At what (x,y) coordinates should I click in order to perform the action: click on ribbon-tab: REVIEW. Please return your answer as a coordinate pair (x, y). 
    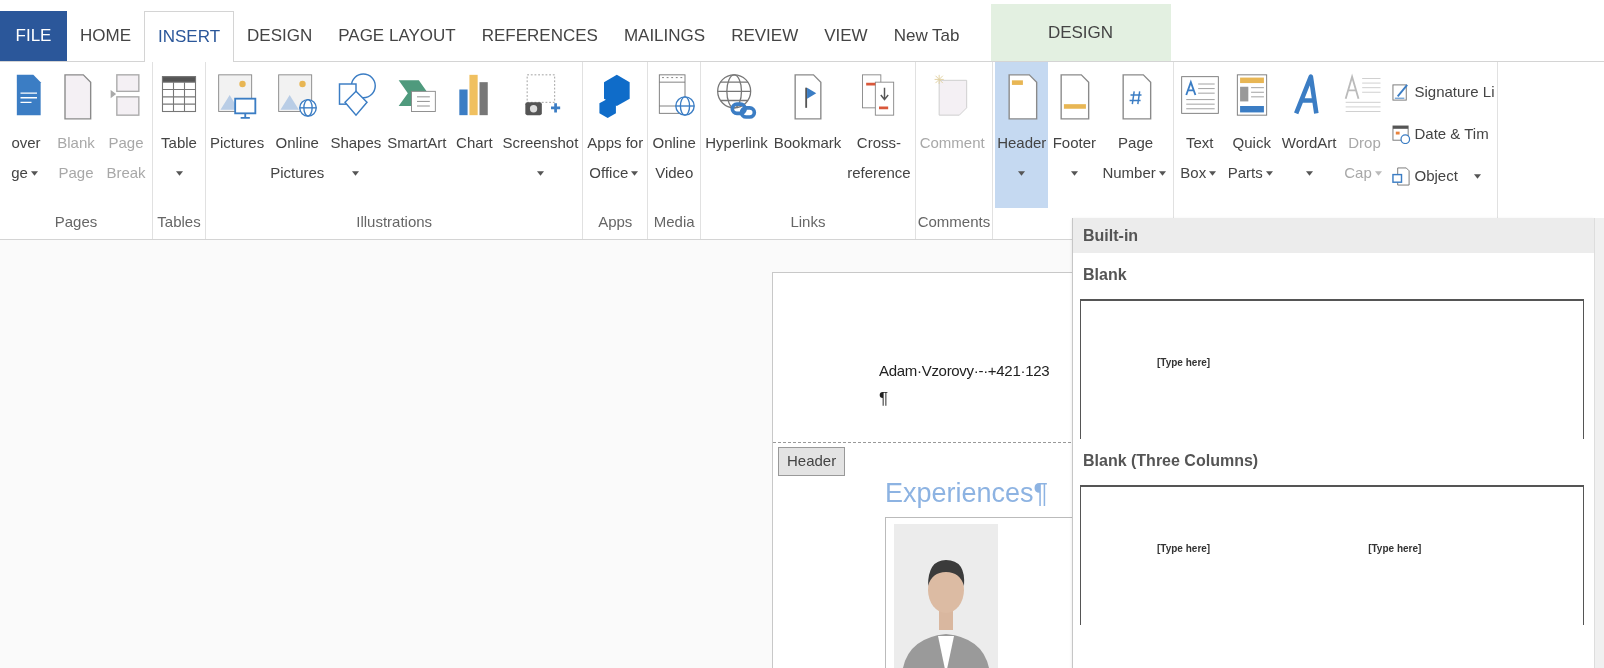
    Looking at the image, I should click on (765, 36).